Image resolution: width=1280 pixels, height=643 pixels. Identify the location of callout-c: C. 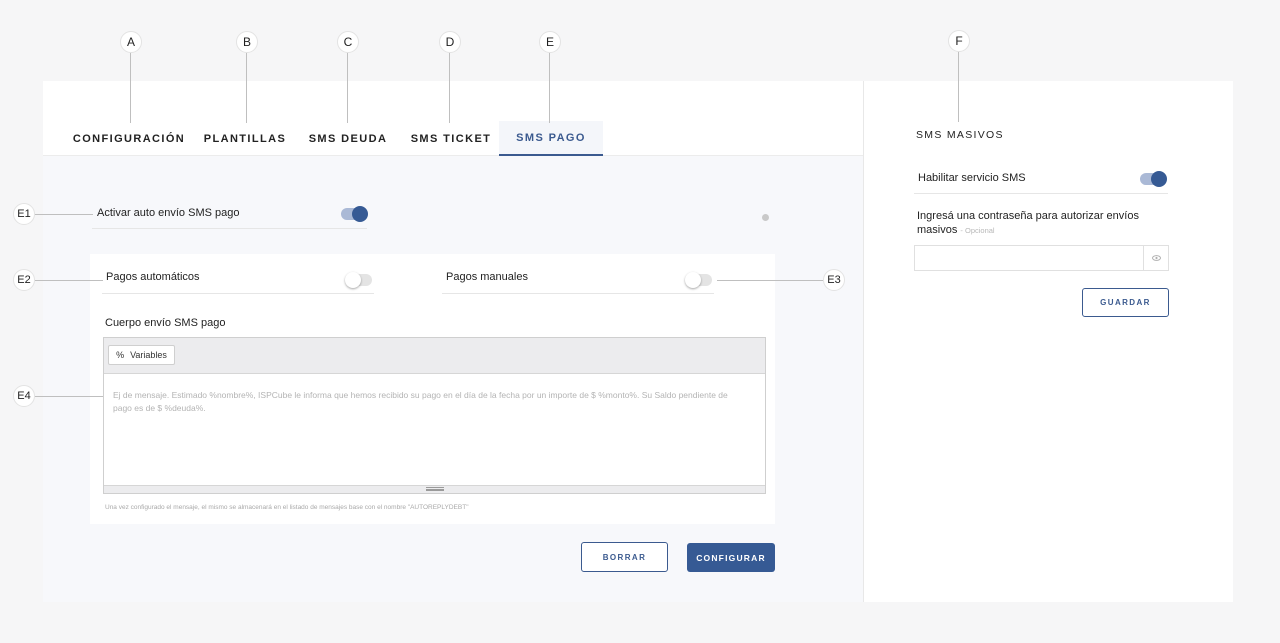
(348, 42).